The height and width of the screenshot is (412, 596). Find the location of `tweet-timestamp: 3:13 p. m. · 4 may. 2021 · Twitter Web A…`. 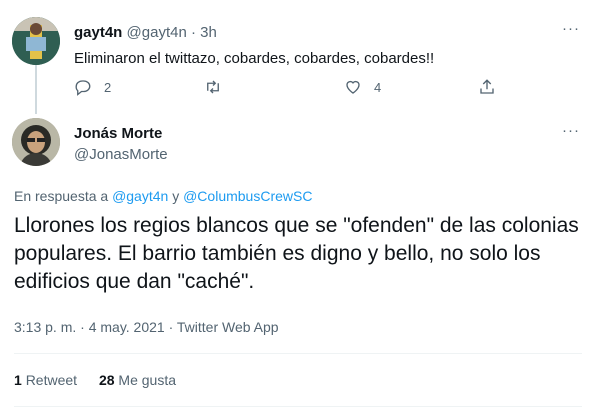

tweet-timestamp: 3:13 p. m. · 4 may. 2021 · Twitter Web A… is located at coordinates (146, 327).